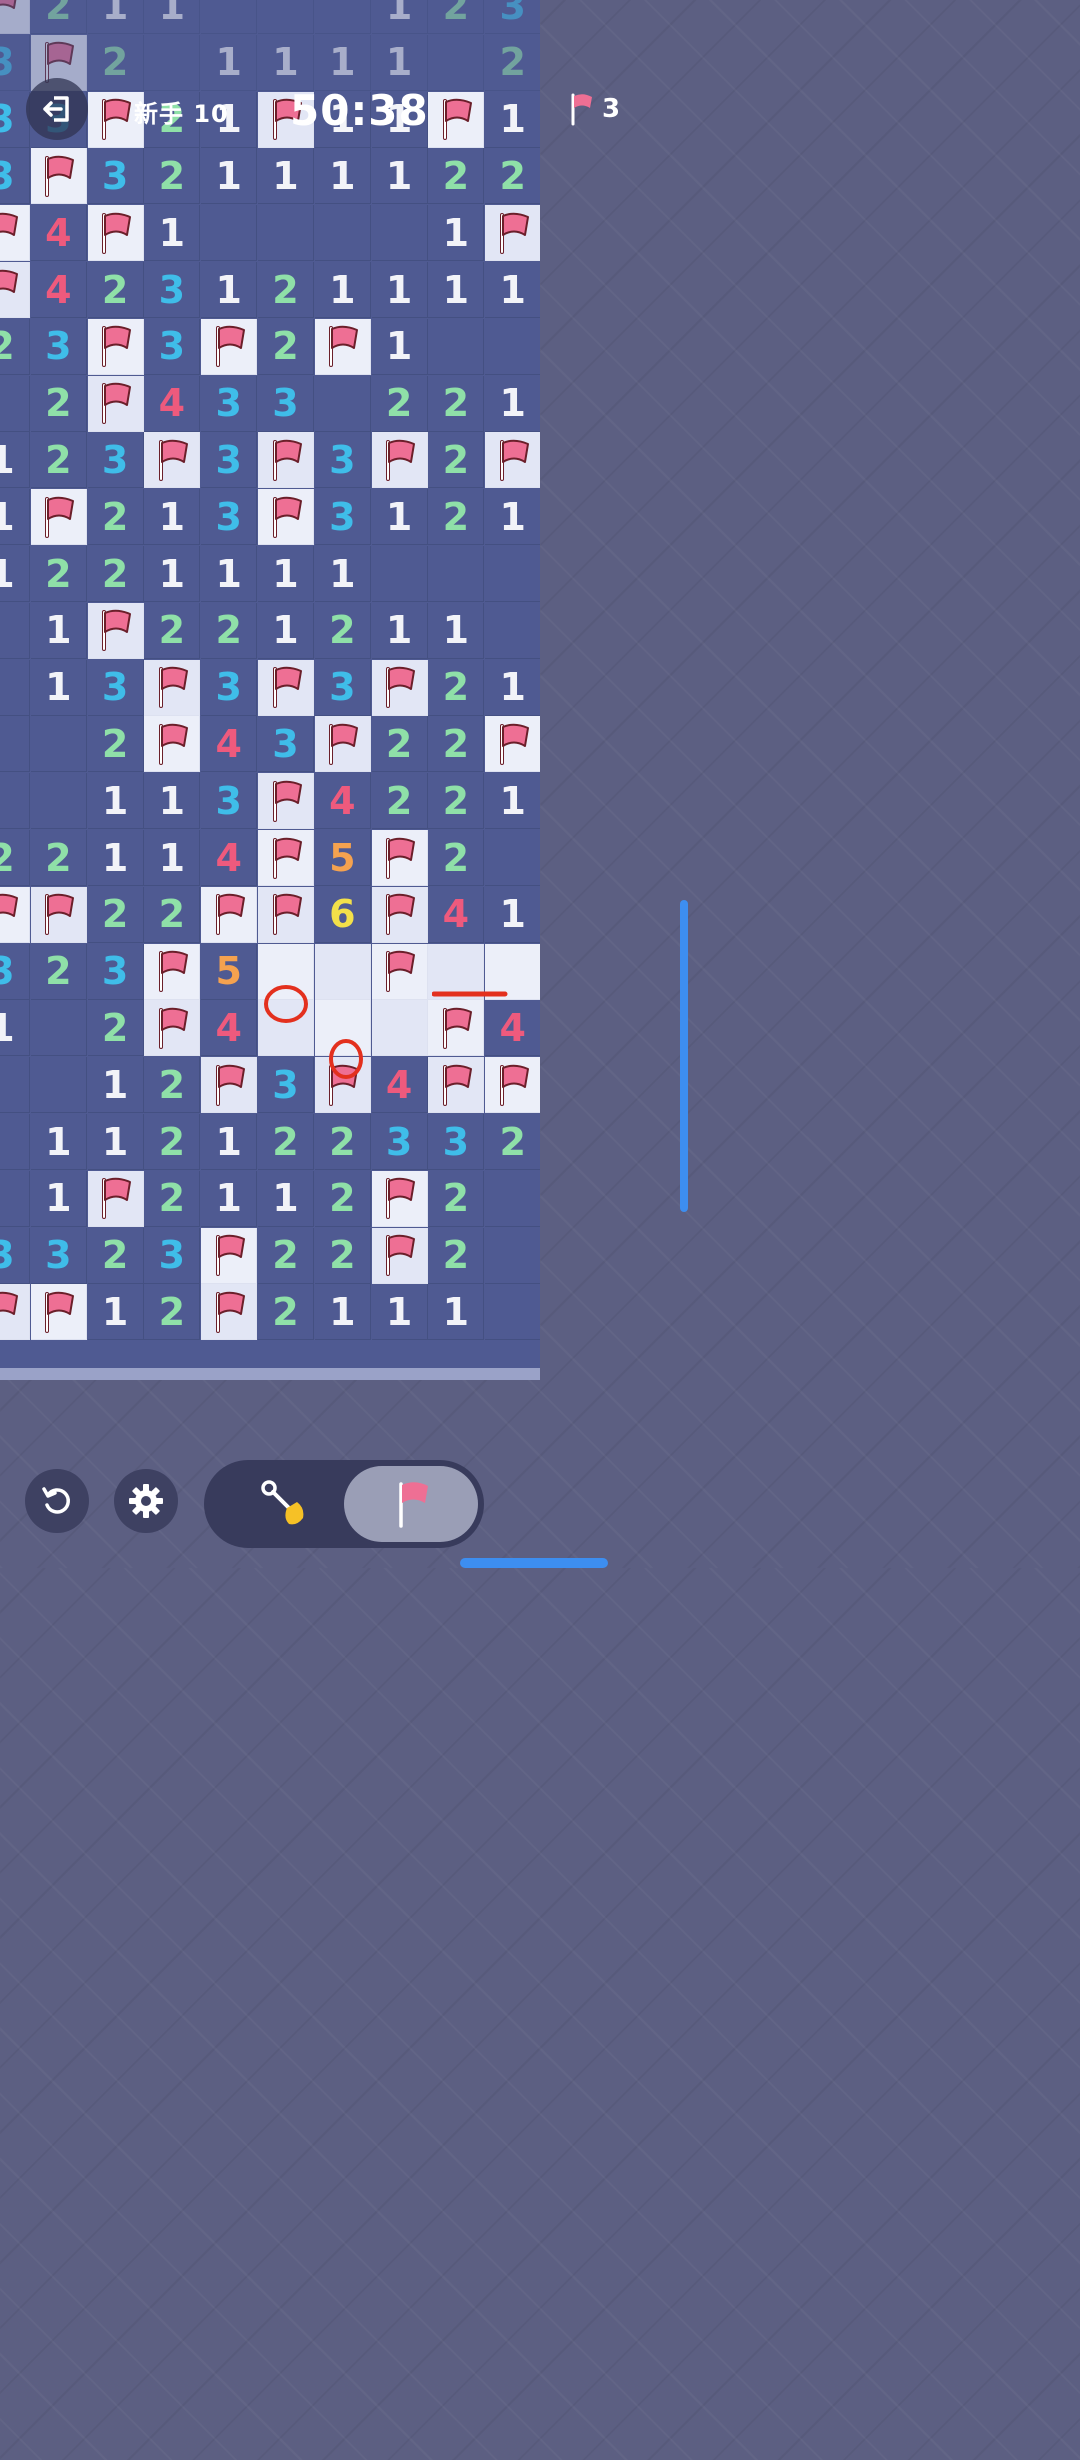  I want to click on number-cell: 6, so click(342, 914).